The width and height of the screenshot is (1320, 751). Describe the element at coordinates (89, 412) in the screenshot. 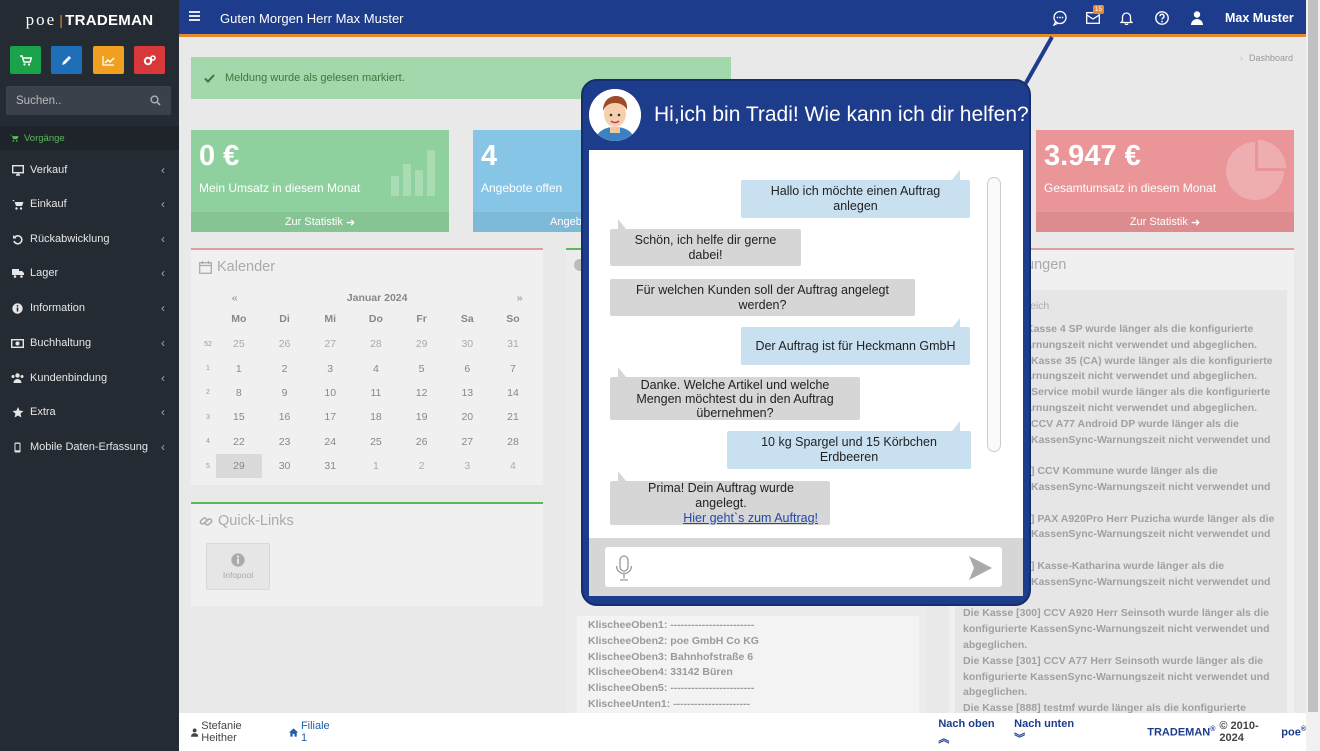

I see `sidebar-item-extra: Extra ‹` at that location.